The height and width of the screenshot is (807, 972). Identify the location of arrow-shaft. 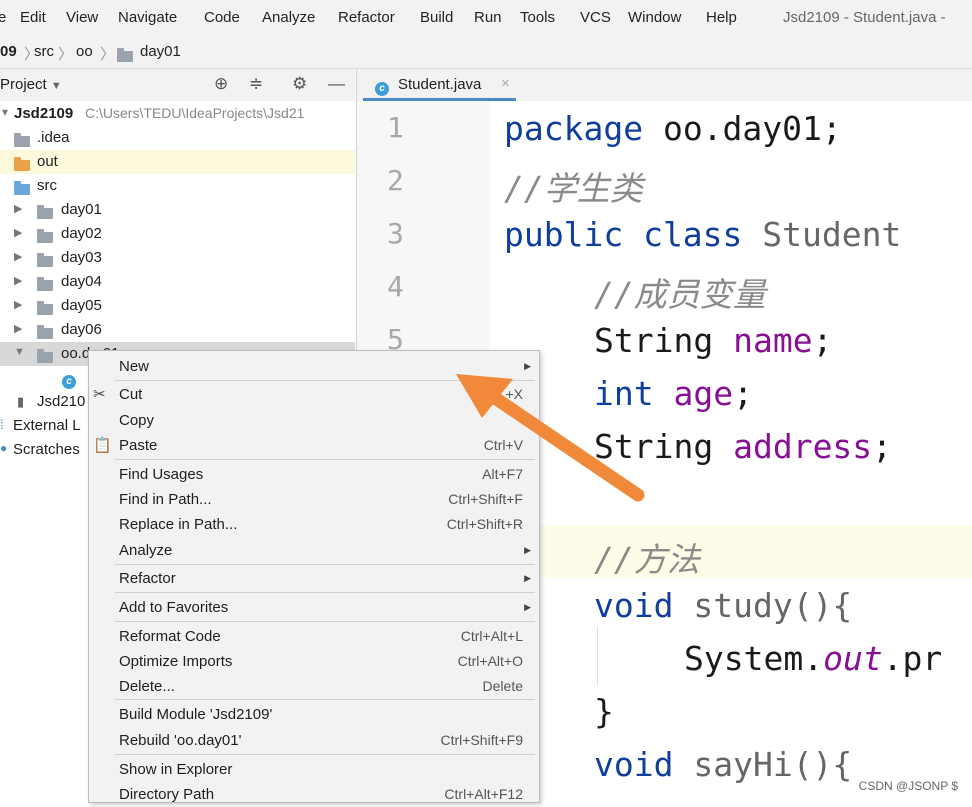
(566, 446).